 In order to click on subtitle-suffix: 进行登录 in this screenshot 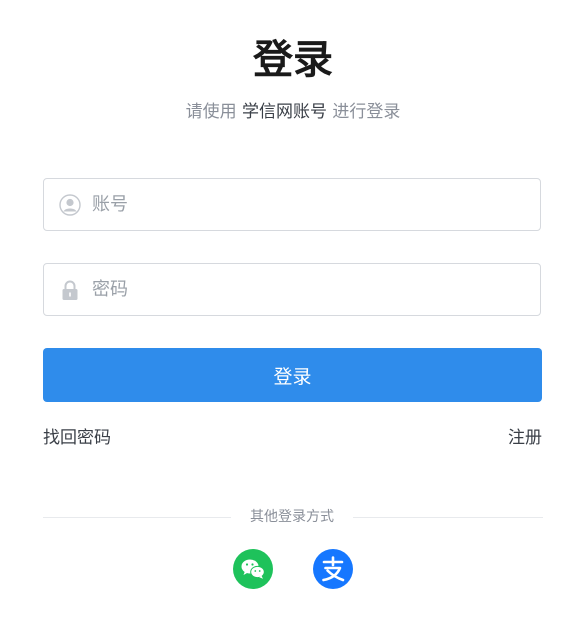, I will do `click(364, 112)`.